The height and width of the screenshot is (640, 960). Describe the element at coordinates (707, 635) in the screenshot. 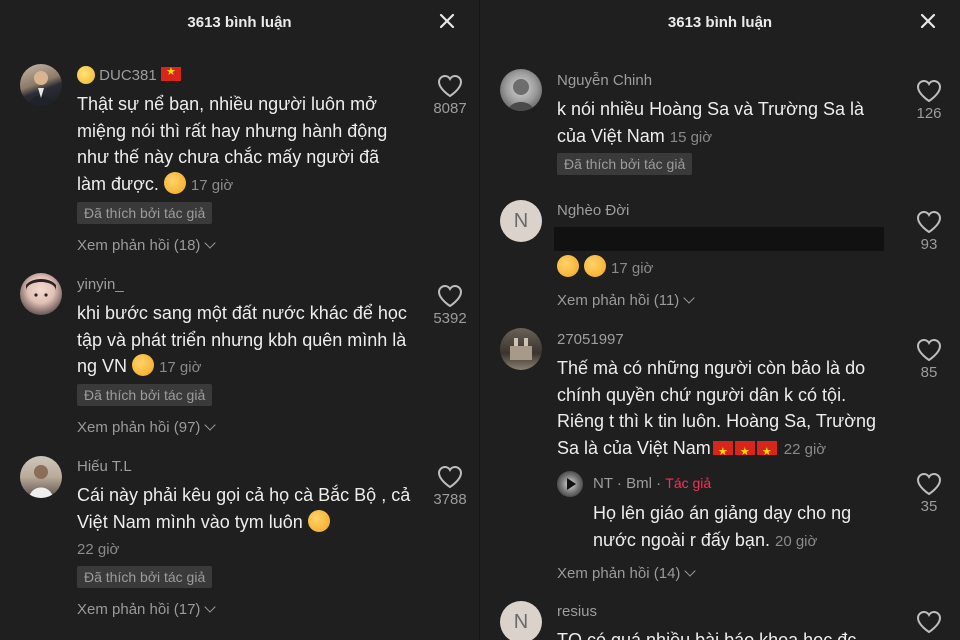

I see `comment-text: TQ có quá nhiều bài báo khoa học đc` at that location.